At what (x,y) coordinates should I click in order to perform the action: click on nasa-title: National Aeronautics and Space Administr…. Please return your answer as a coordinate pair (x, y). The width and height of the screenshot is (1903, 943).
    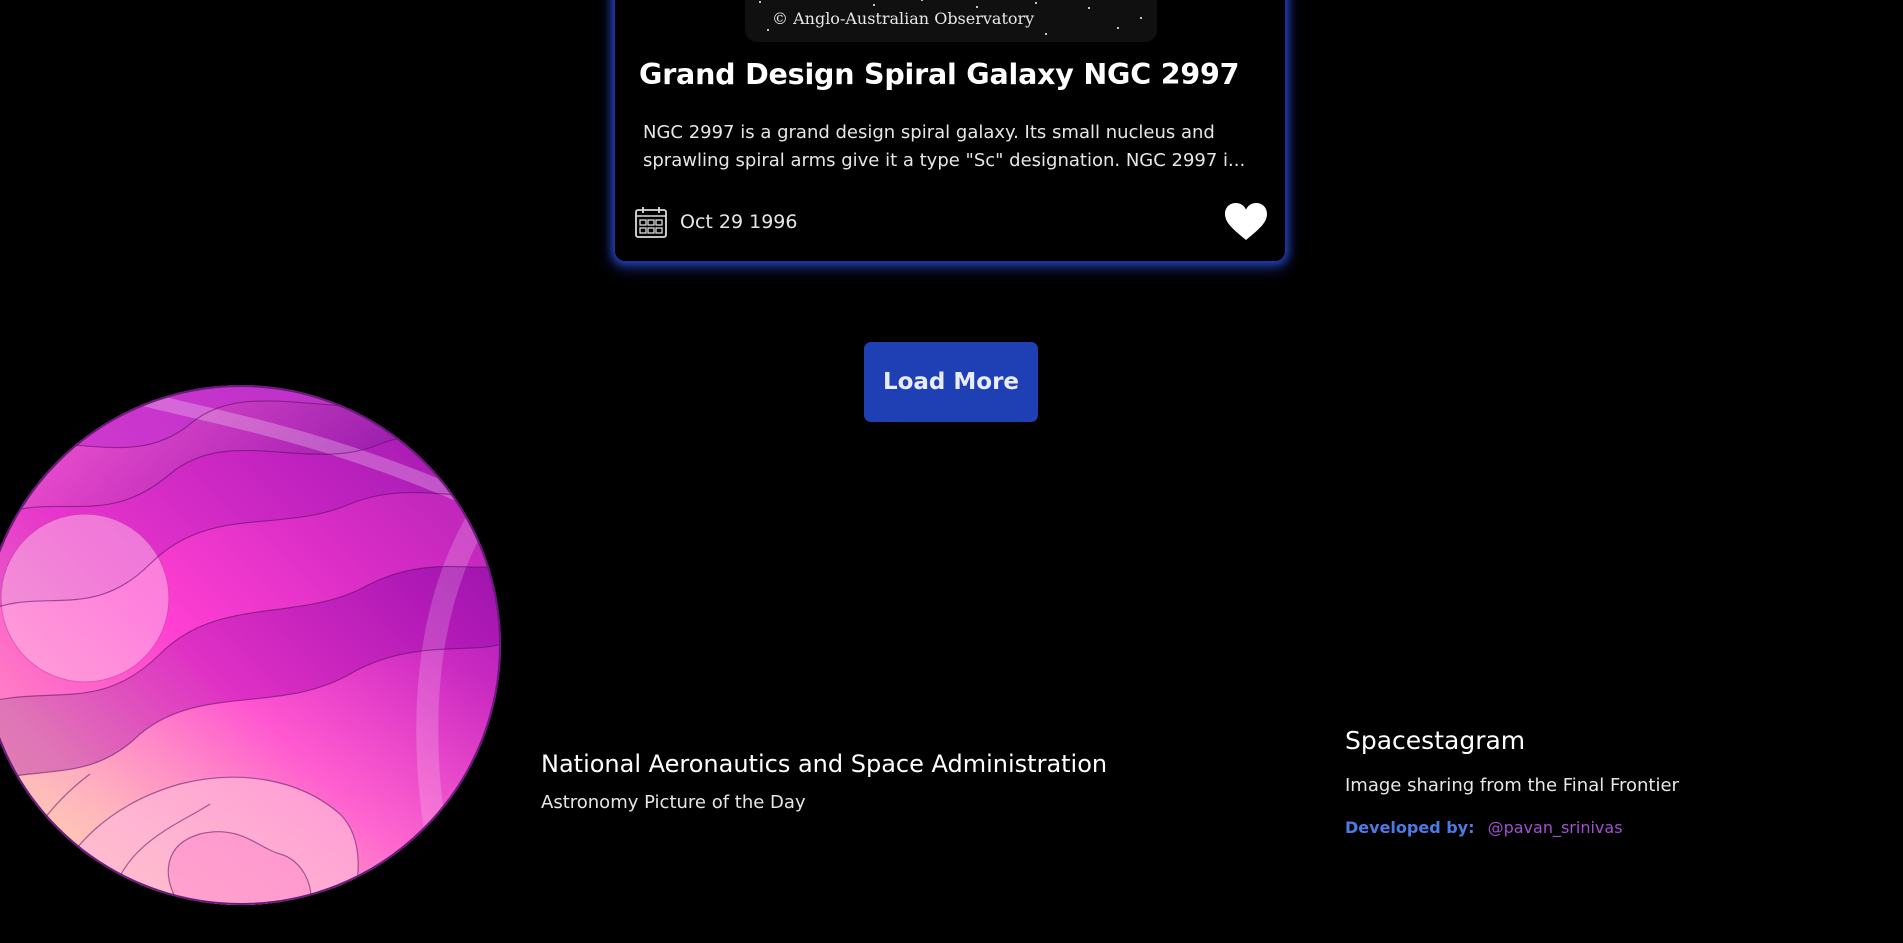
    Looking at the image, I should click on (824, 764).